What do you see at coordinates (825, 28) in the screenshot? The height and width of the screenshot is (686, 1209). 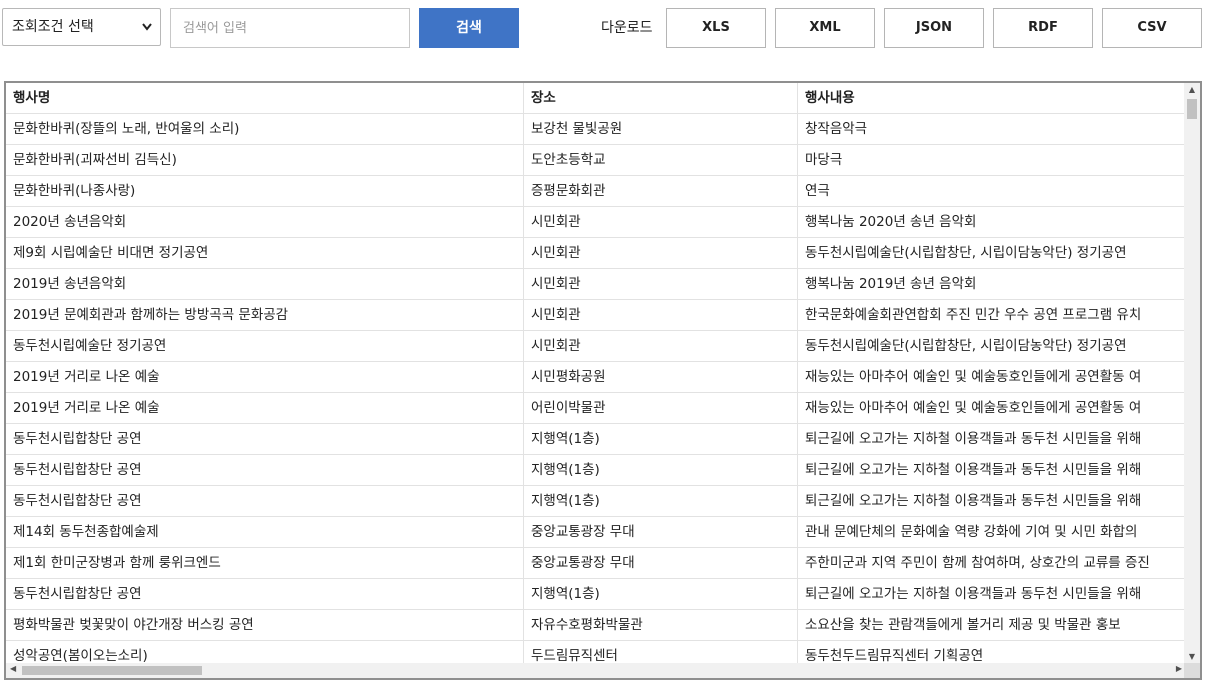 I see `download-xml-button: XML` at bounding box center [825, 28].